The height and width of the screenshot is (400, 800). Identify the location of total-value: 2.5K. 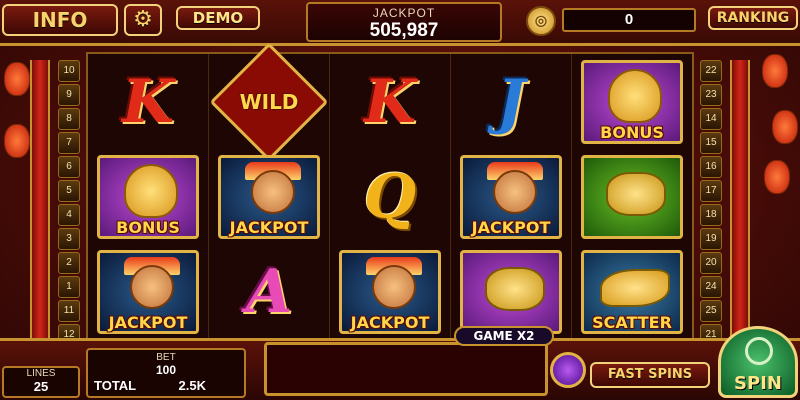
(192, 385).